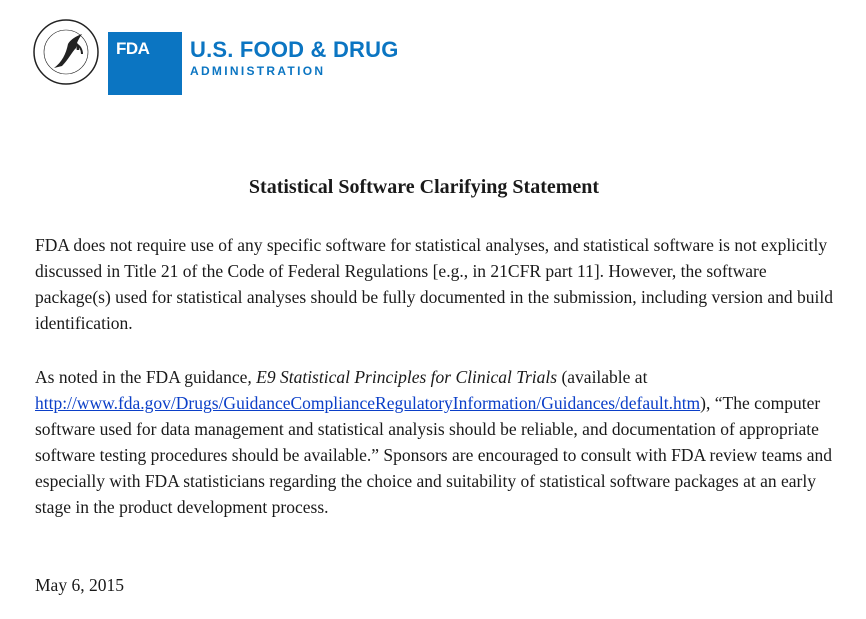 Image resolution: width=866 pixels, height=619 pixels. Describe the element at coordinates (258, 71) in the screenshot. I see `agency-name-line2: ADMINISTRATION` at that location.